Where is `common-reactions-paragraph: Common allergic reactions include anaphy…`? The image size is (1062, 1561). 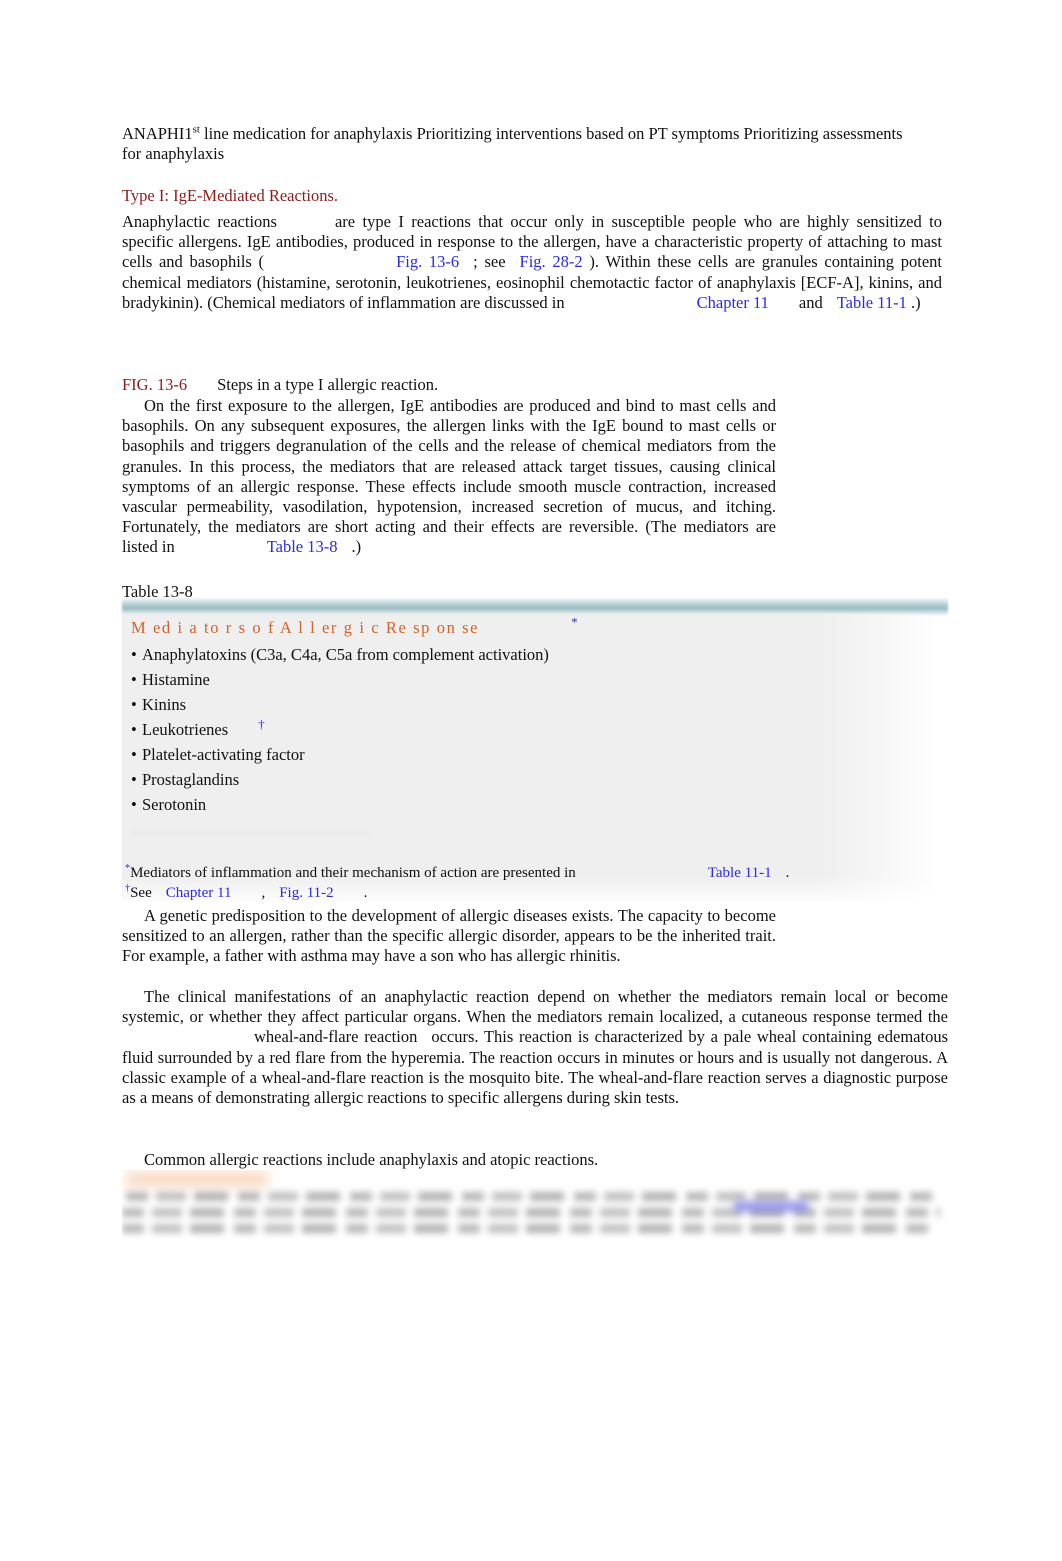
common-reactions-paragraph: Common allergic reactions include anaphy… is located at coordinates (472, 1160).